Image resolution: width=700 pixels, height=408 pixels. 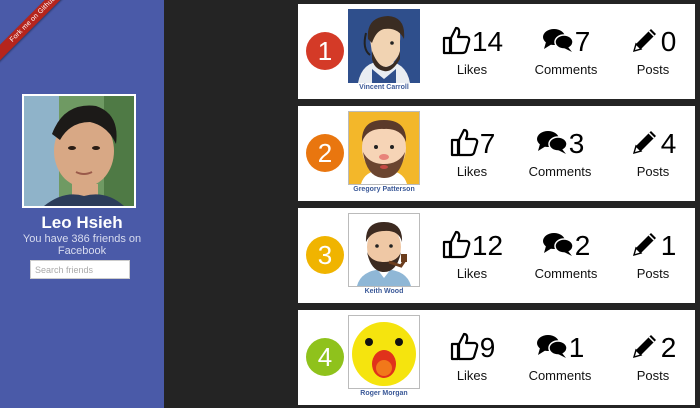 I want to click on rank-badge: 2, so click(x=325, y=153).